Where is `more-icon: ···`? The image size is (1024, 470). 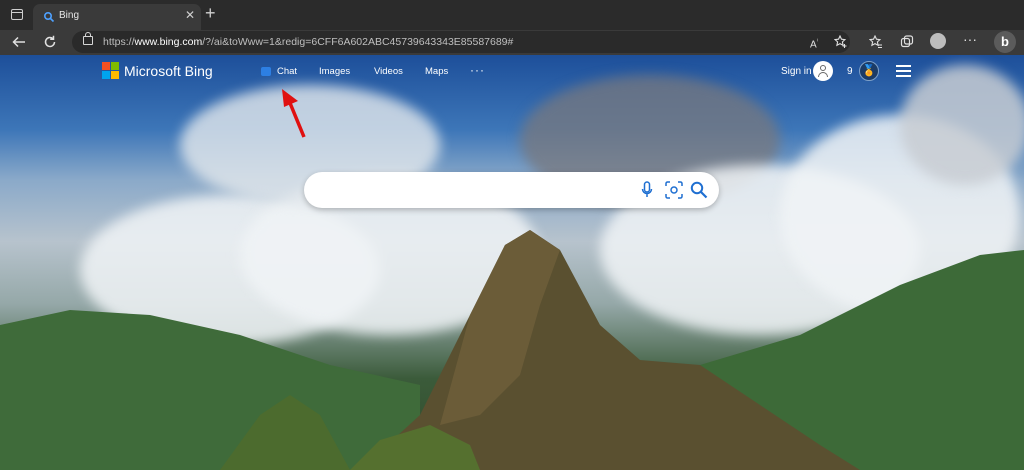
more-icon: ··· is located at coordinates (970, 39).